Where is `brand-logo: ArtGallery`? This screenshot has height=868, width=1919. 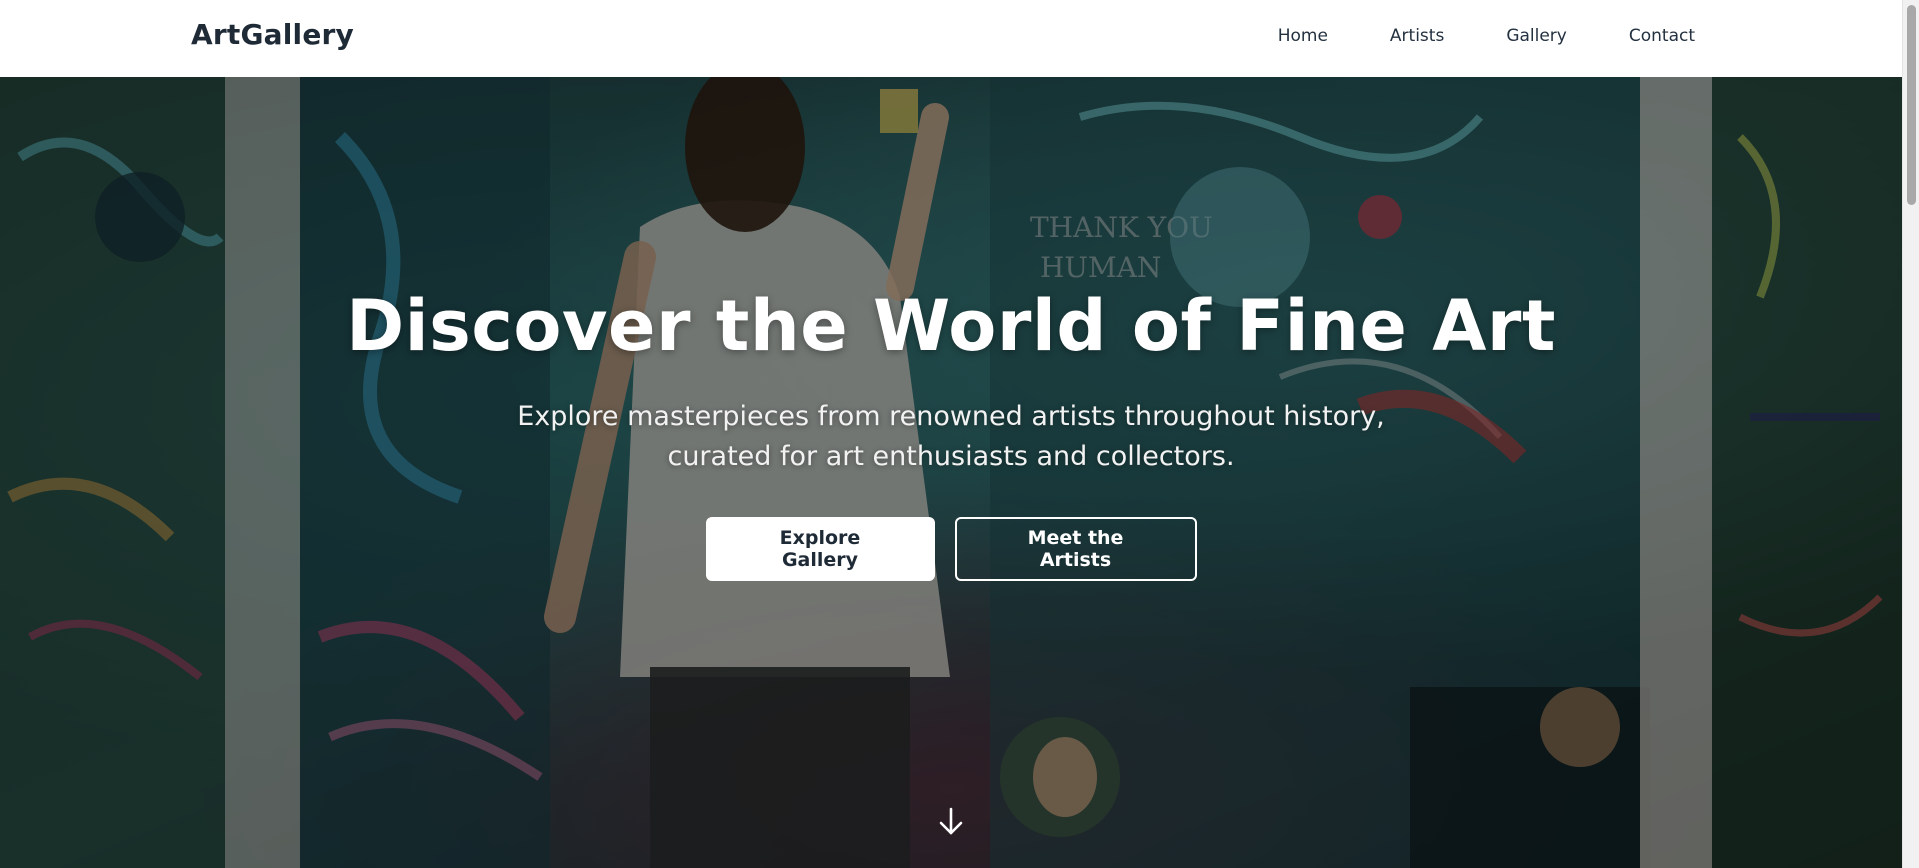 brand-logo: ArtGallery is located at coordinates (272, 34).